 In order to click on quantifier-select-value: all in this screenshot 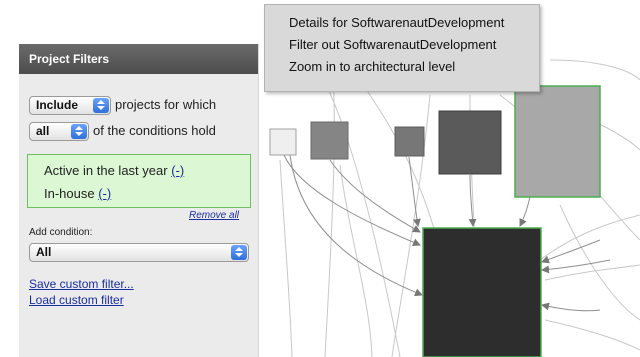, I will do `click(43, 131)`.